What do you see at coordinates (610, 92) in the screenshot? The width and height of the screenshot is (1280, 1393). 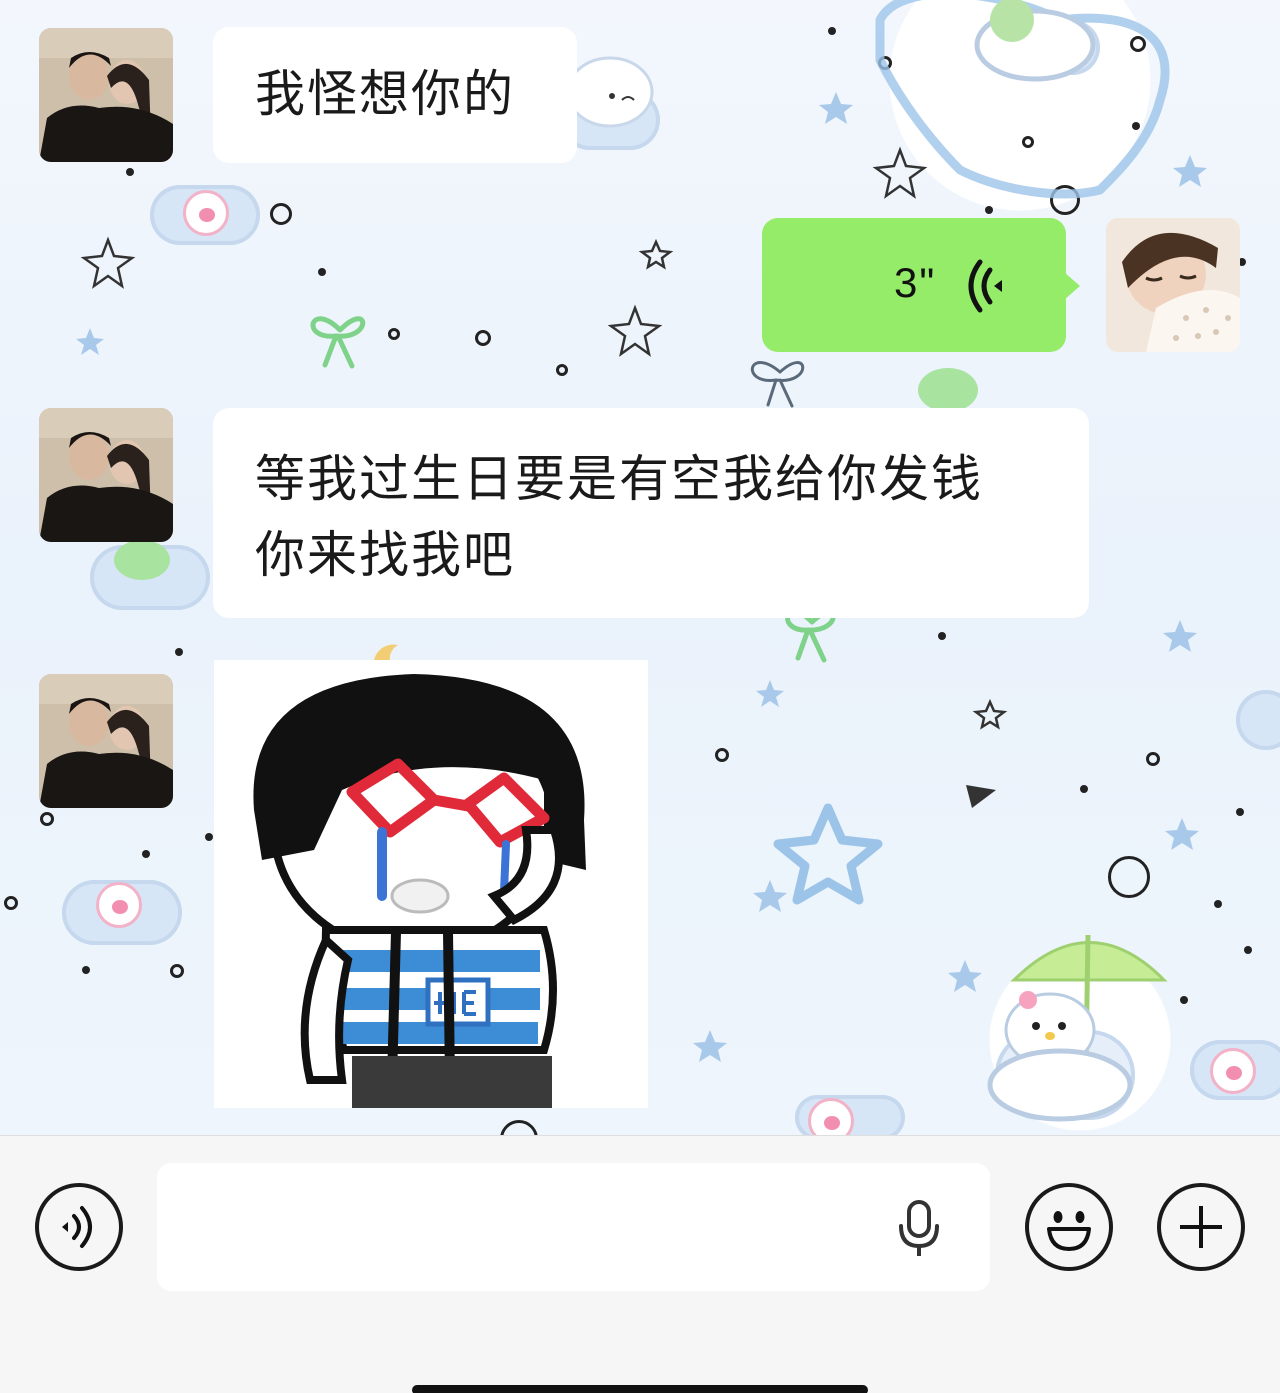 I see `cat-peeking-illustration` at bounding box center [610, 92].